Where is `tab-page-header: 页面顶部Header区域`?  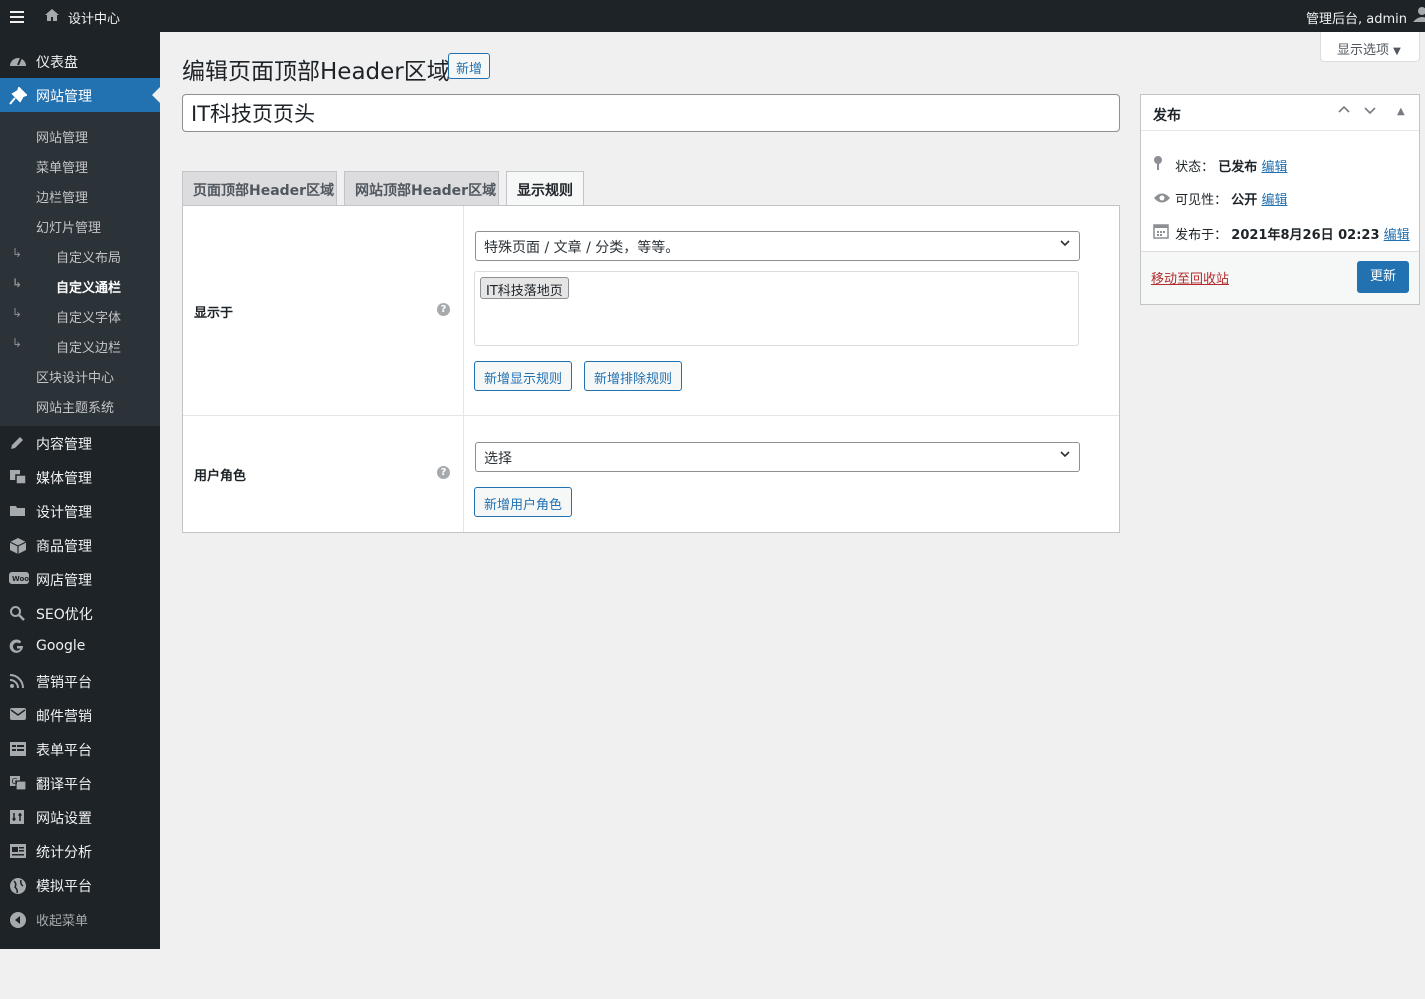 tab-page-header: 页面顶部Header区域 is located at coordinates (259, 188).